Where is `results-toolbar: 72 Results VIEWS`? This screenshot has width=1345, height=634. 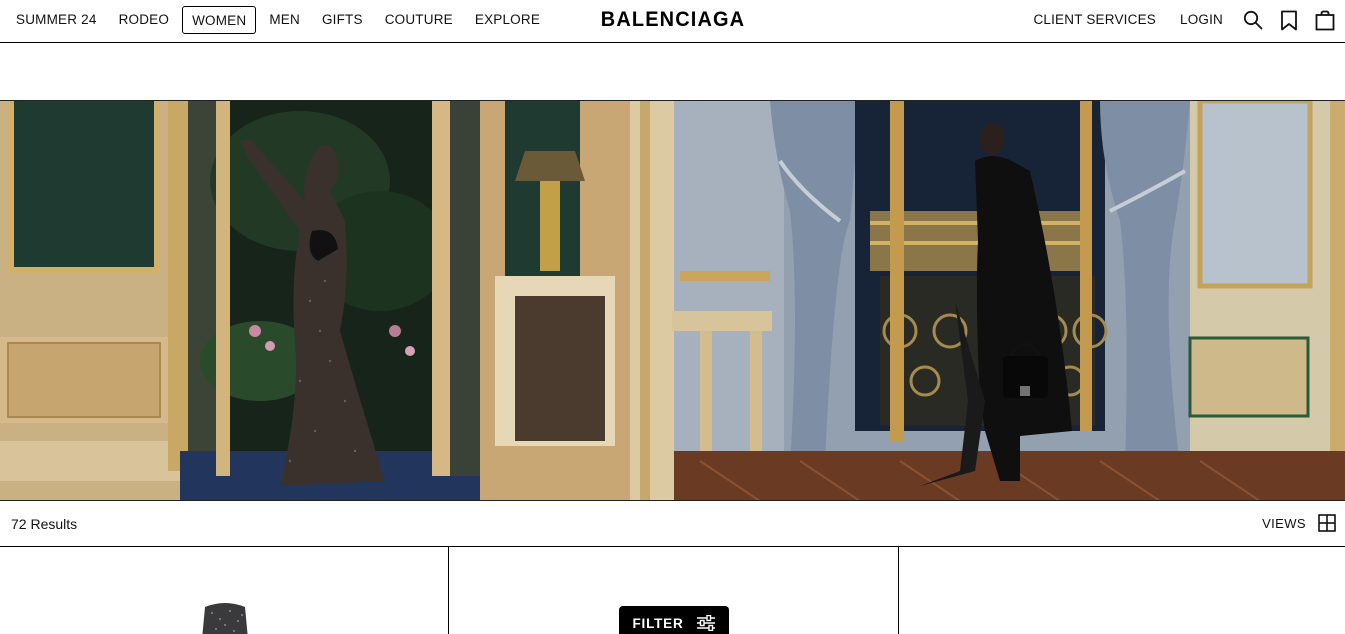 results-toolbar: 72 Results VIEWS is located at coordinates (672, 524).